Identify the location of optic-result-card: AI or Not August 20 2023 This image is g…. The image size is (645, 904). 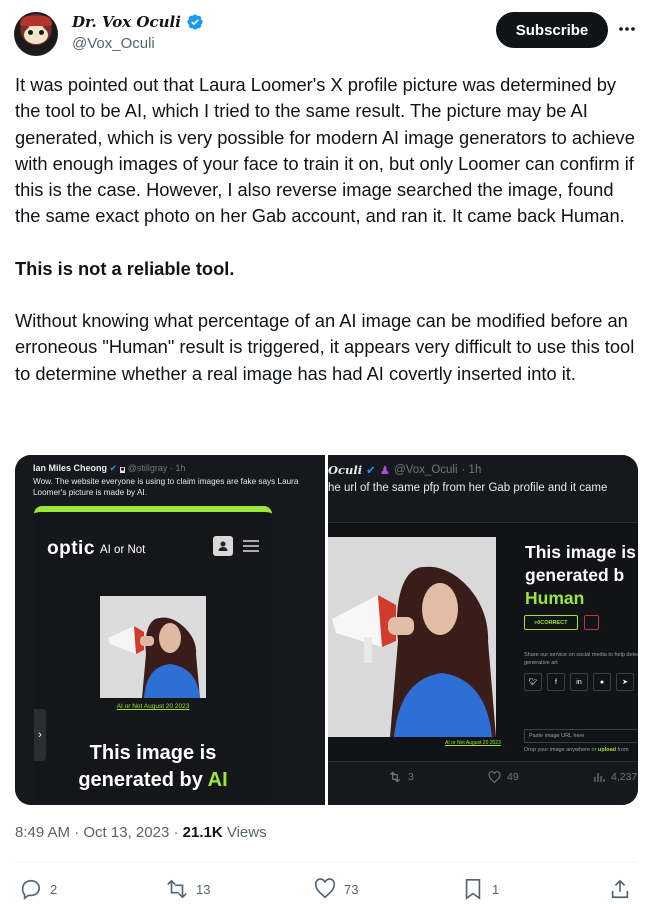
(483, 642).